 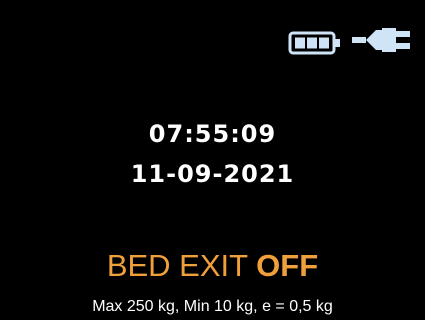 What do you see at coordinates (351, 40) in the screenshot?
I see `status-icons` at bounding box center [351, 40].